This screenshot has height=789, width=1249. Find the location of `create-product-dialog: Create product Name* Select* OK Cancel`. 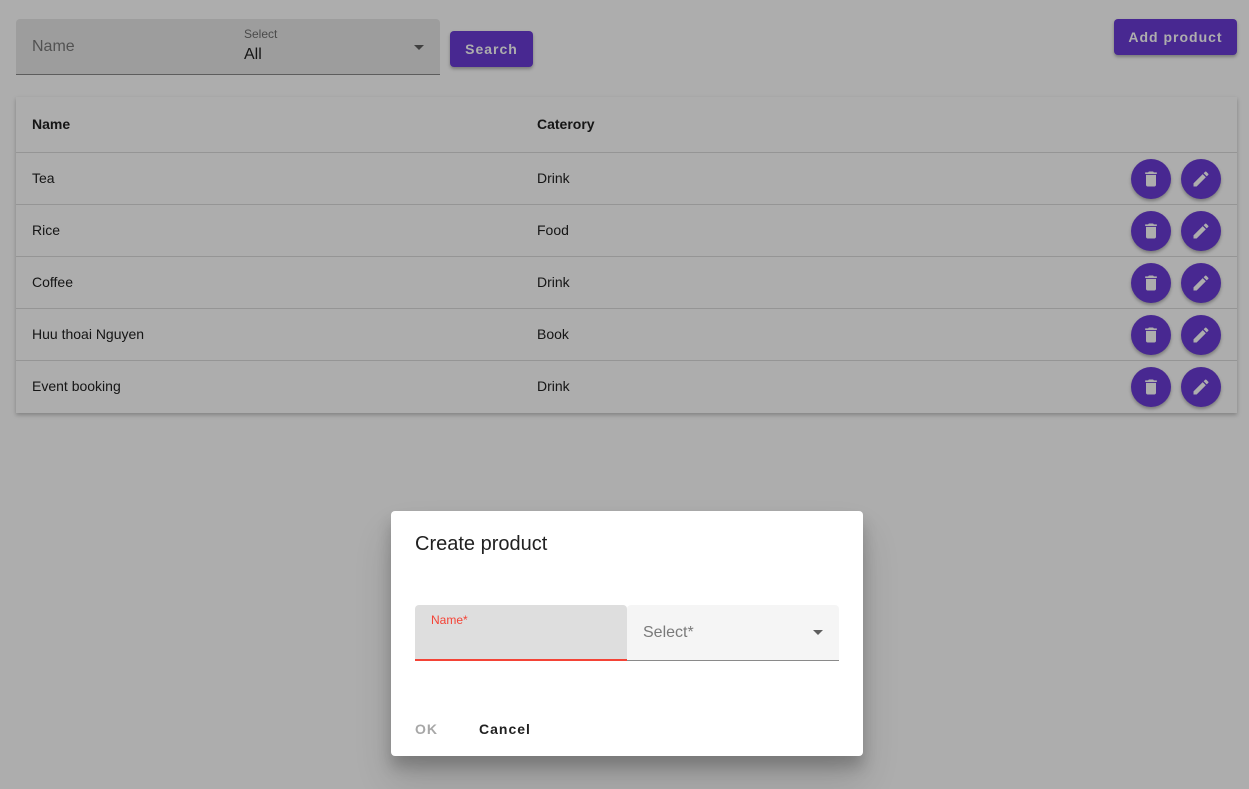

create-product-dialog: Create product Name* Select* OK Cancel is located at coordinates (627, 633).